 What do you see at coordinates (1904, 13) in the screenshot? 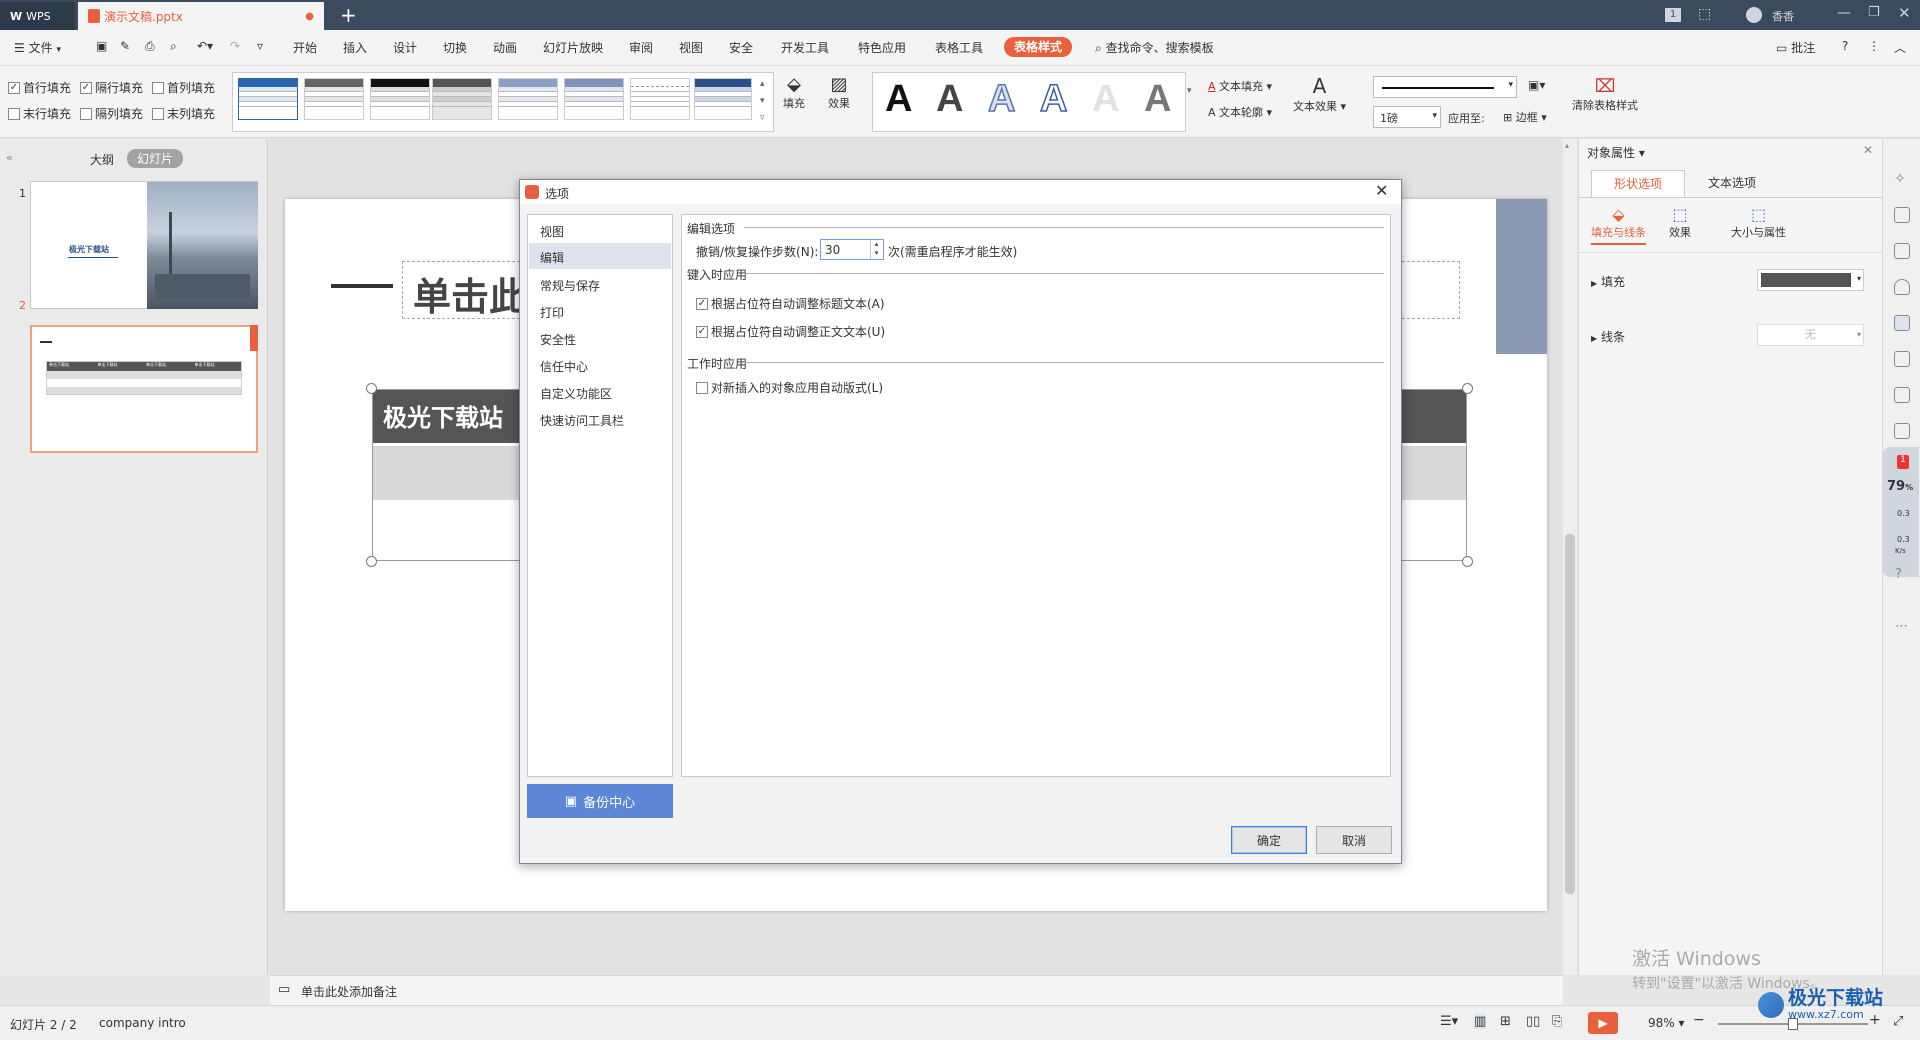
I see `close-window-button: ✕` at bounding box center [1904, 13].